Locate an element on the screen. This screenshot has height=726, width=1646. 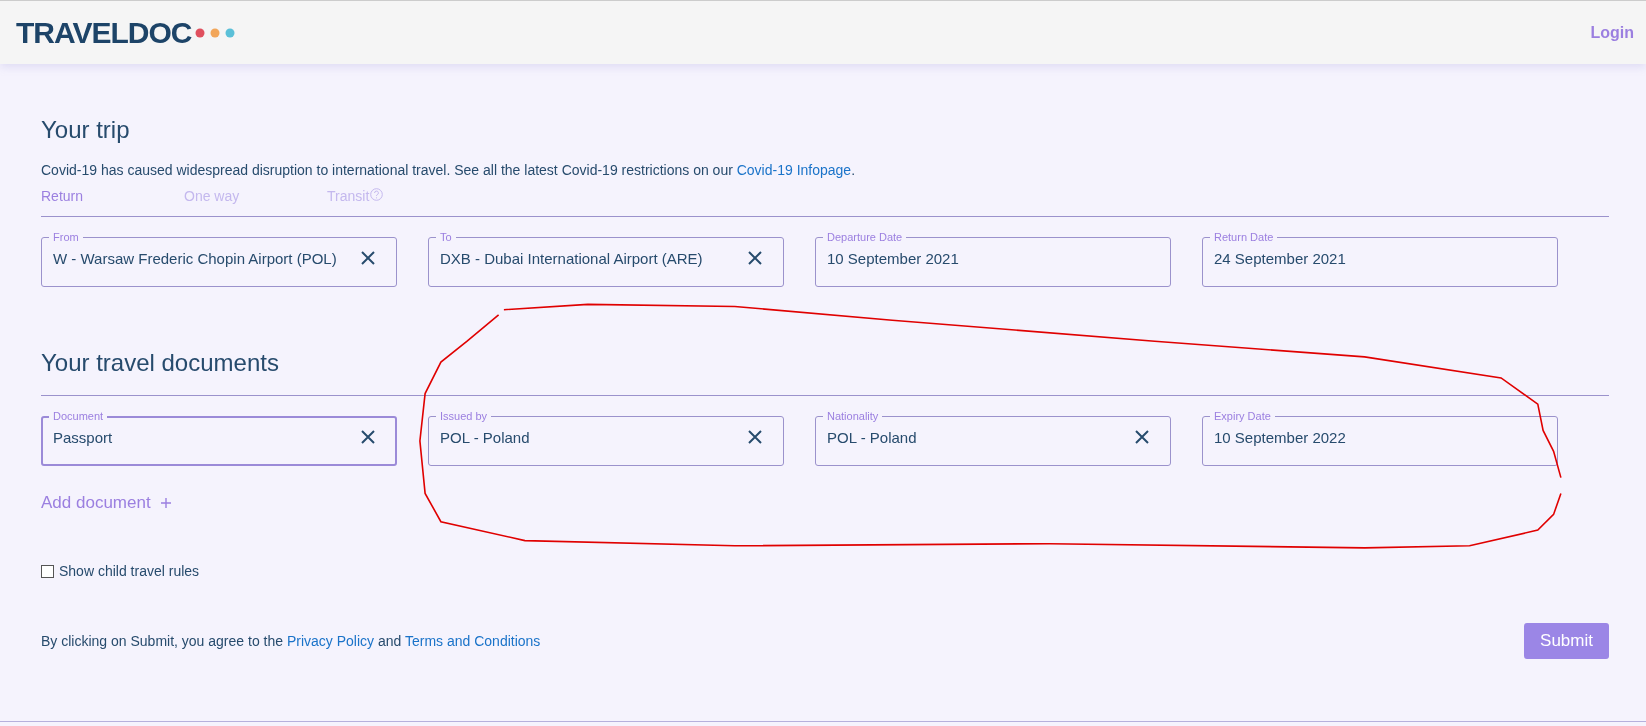
field-label: From is located at coordinates (66, 237).